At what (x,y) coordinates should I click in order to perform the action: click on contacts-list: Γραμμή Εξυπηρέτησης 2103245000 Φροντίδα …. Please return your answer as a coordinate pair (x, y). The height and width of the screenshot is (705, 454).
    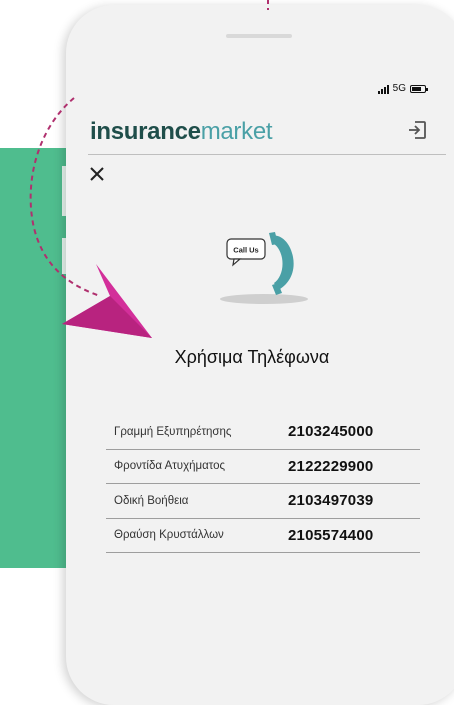
    Looking at the image, I should click on (263, 484).